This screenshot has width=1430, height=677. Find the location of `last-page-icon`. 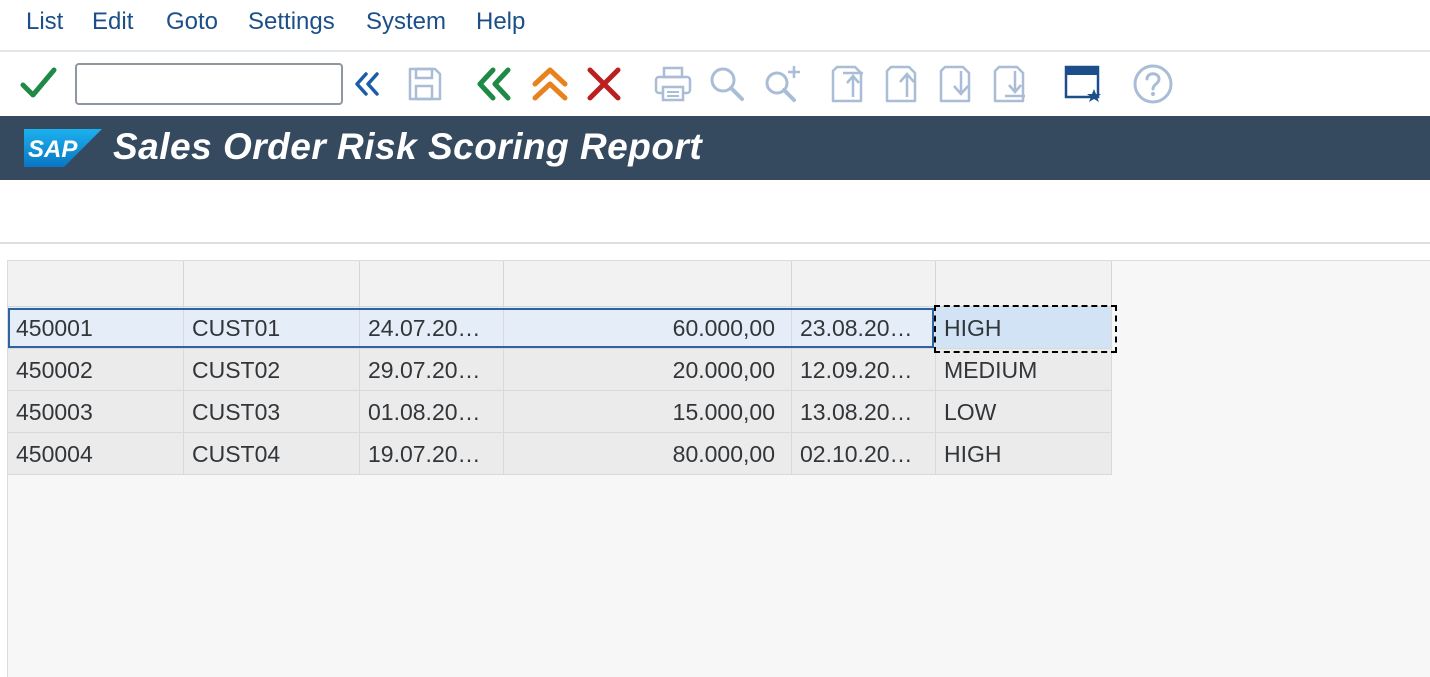

last-page-icon is located at coordinates (1013, 84).